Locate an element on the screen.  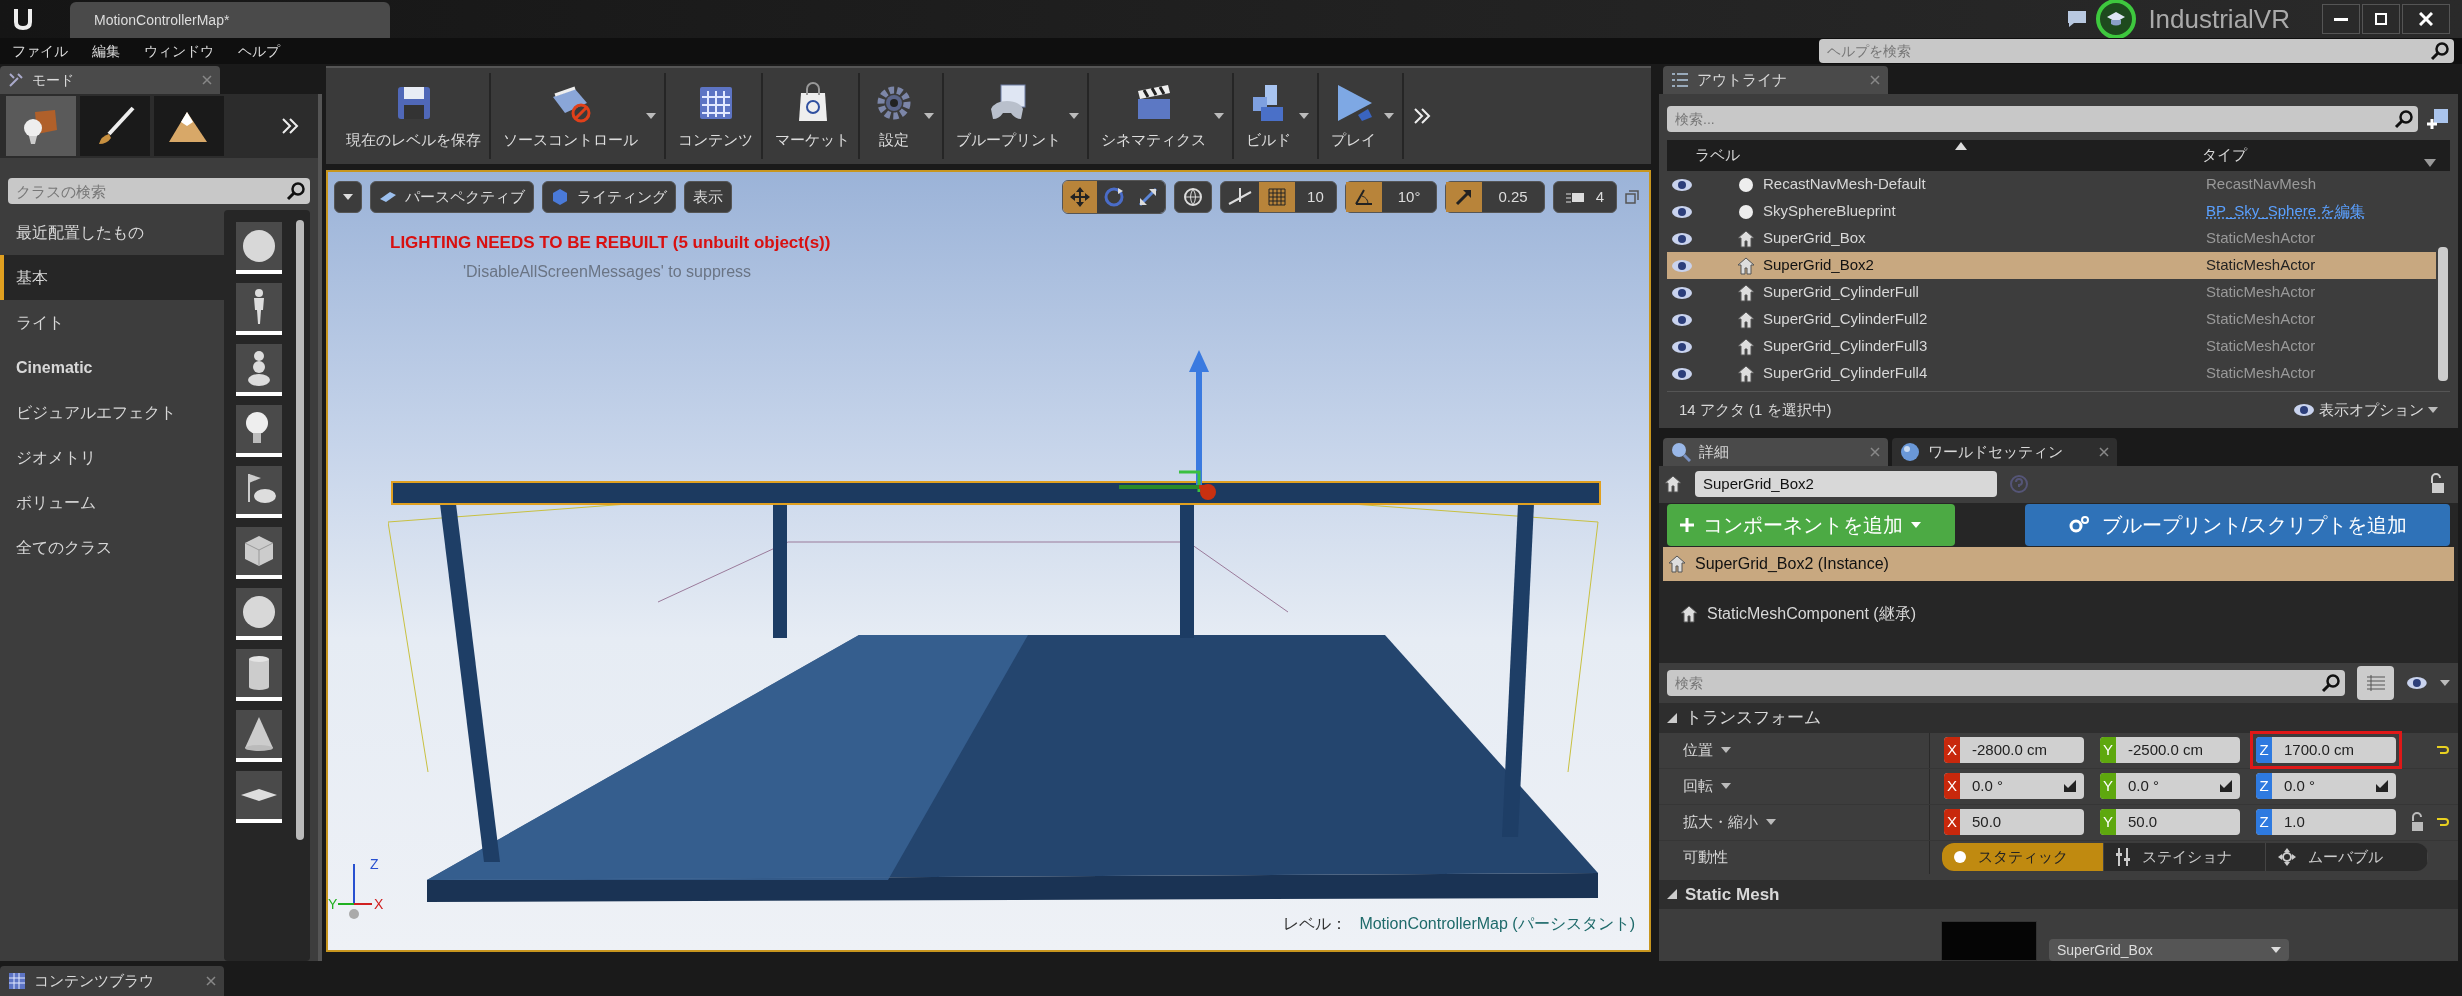
property-matrix-button is located at coordinates (2375, 683).